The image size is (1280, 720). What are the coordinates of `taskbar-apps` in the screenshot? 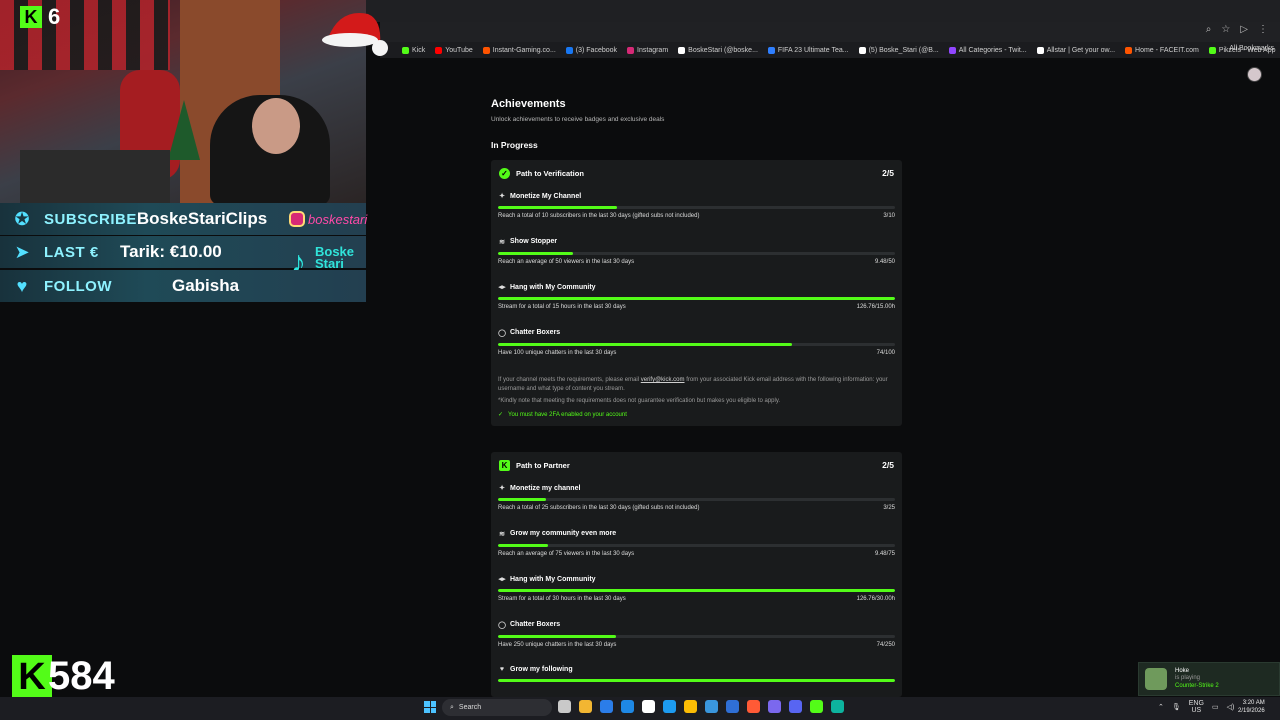 It's located at (701, 706).